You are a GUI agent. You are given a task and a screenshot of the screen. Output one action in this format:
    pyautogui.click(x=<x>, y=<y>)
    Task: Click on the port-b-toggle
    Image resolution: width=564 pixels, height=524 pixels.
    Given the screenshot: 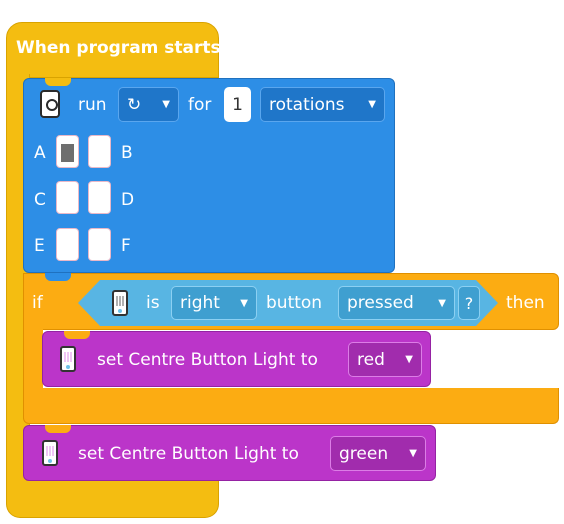 What is the action you would take?
    pyautogui.click(x=99, y=151)
    